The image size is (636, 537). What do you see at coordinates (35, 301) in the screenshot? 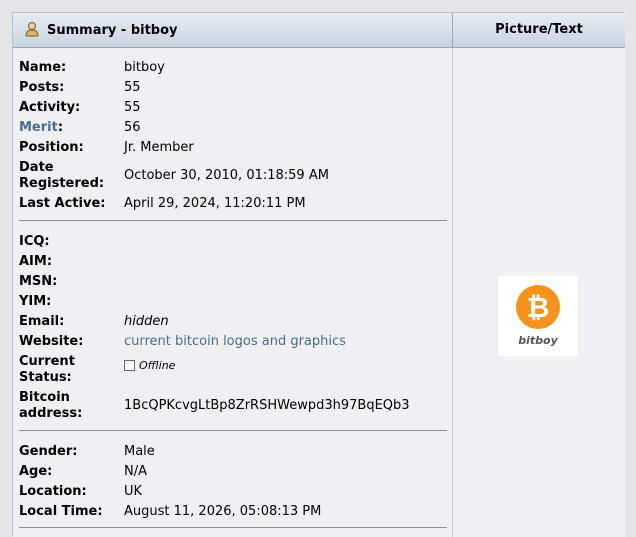
I see `yim-label: YIM:` at bounding box center [35, 301].